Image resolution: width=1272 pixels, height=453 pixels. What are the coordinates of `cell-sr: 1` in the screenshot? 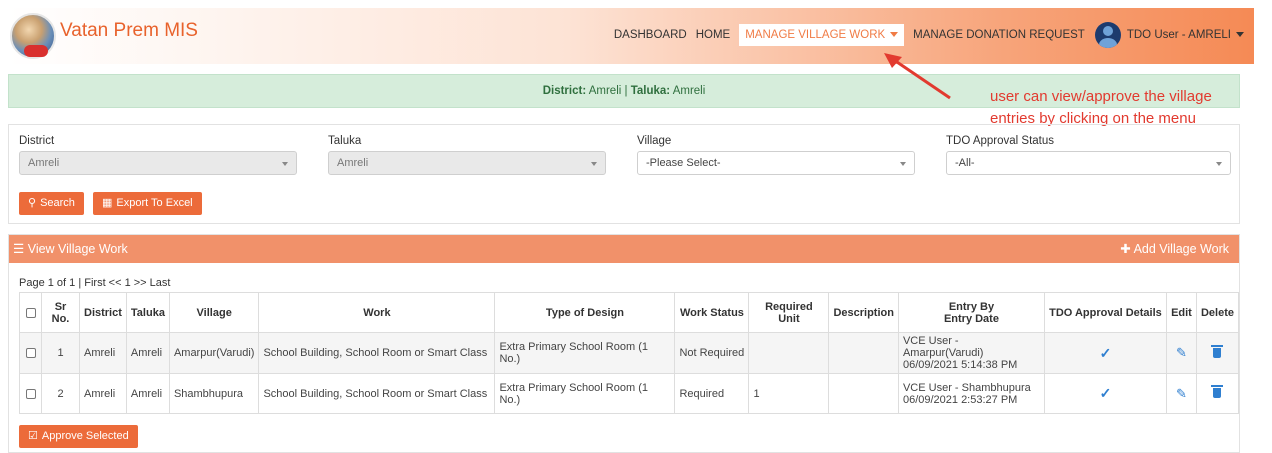 It's located at (60, 353).